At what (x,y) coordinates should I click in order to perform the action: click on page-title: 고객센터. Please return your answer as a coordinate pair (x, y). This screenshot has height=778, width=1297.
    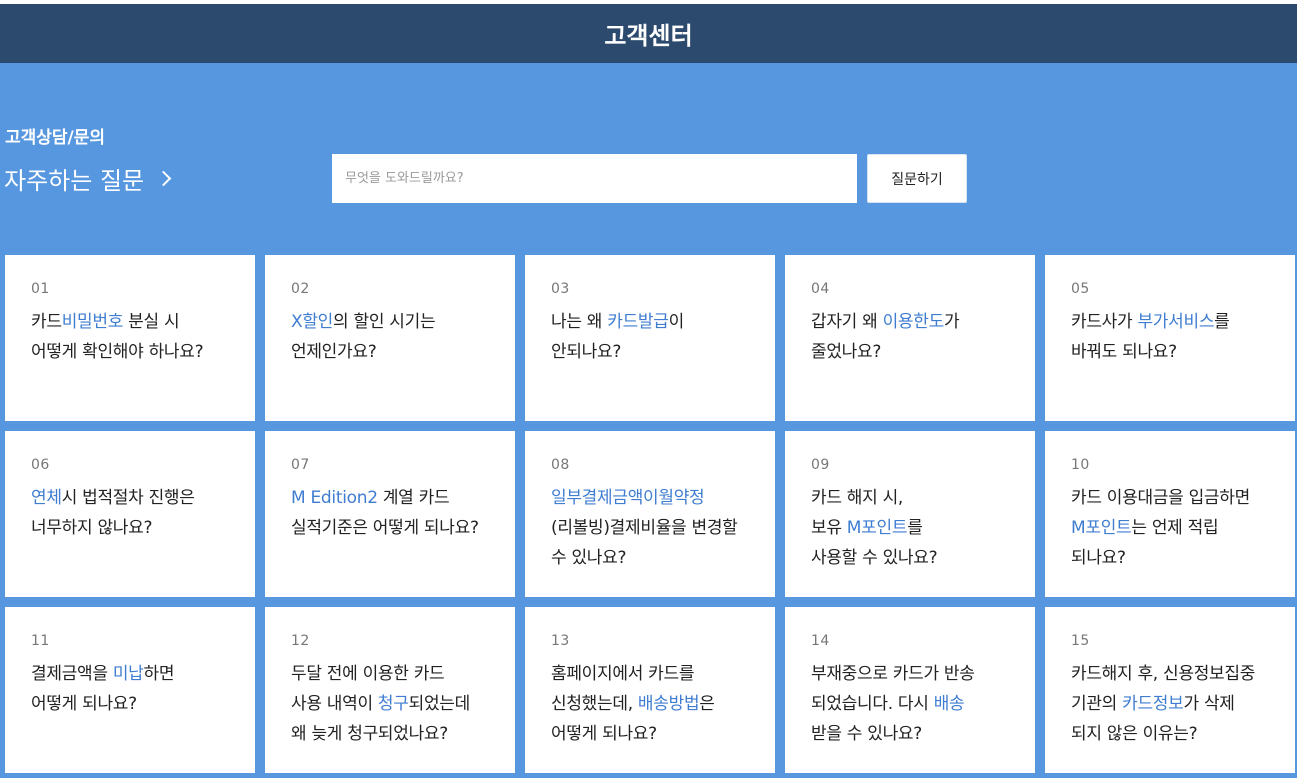
    Looking at the image, I should click on (648, 36).